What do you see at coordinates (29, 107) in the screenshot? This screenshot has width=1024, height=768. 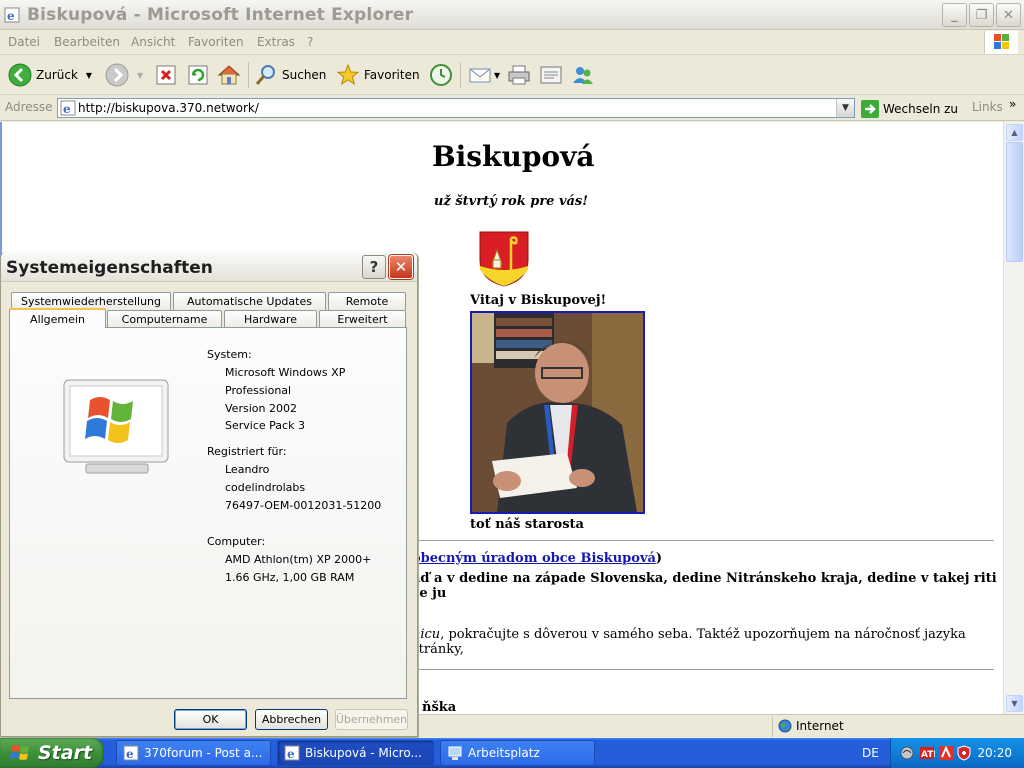 I see `address-label: Adresse` at bounding box center [29, 107].